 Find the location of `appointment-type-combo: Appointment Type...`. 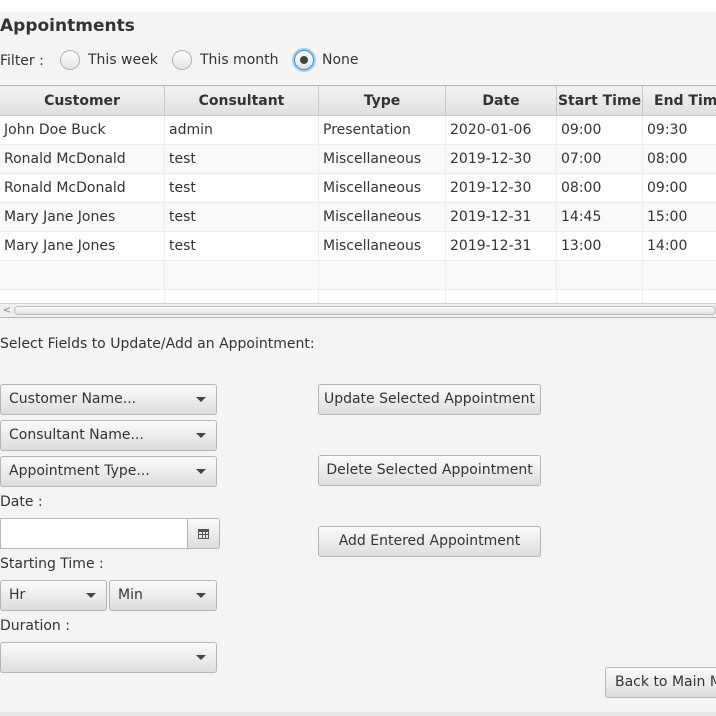

appointment-type-combo: Appointment Type... is located at coordinates (108, 471).